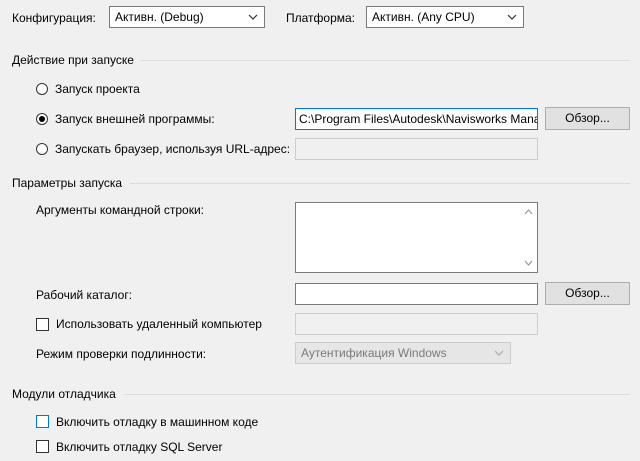 The height and width of the screenshot is (461, 640). I want to click on start-action-section-title: Действие при запуске, so click(73, 60).